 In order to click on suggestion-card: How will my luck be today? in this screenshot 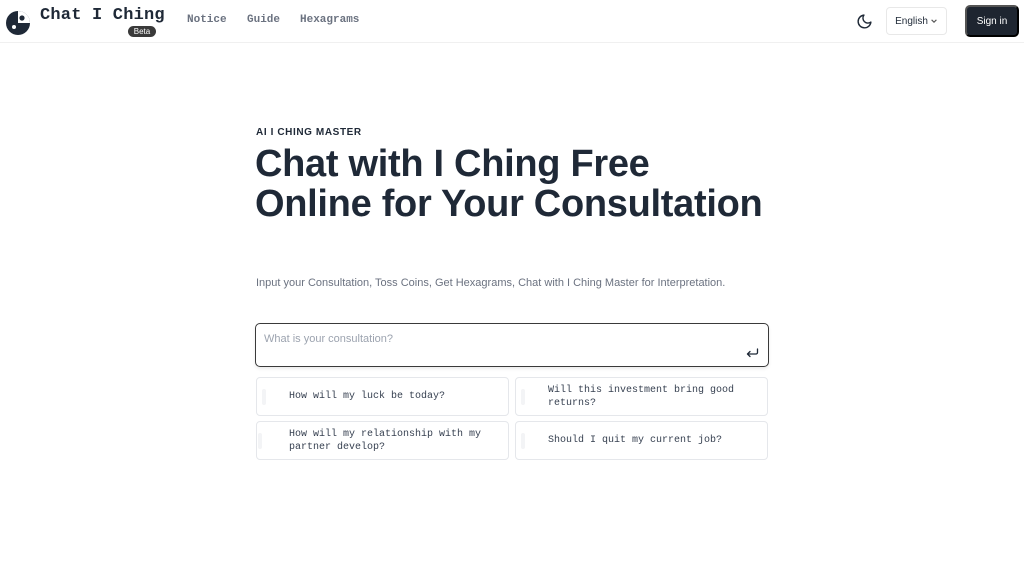, I will do `click(382, 396)`.